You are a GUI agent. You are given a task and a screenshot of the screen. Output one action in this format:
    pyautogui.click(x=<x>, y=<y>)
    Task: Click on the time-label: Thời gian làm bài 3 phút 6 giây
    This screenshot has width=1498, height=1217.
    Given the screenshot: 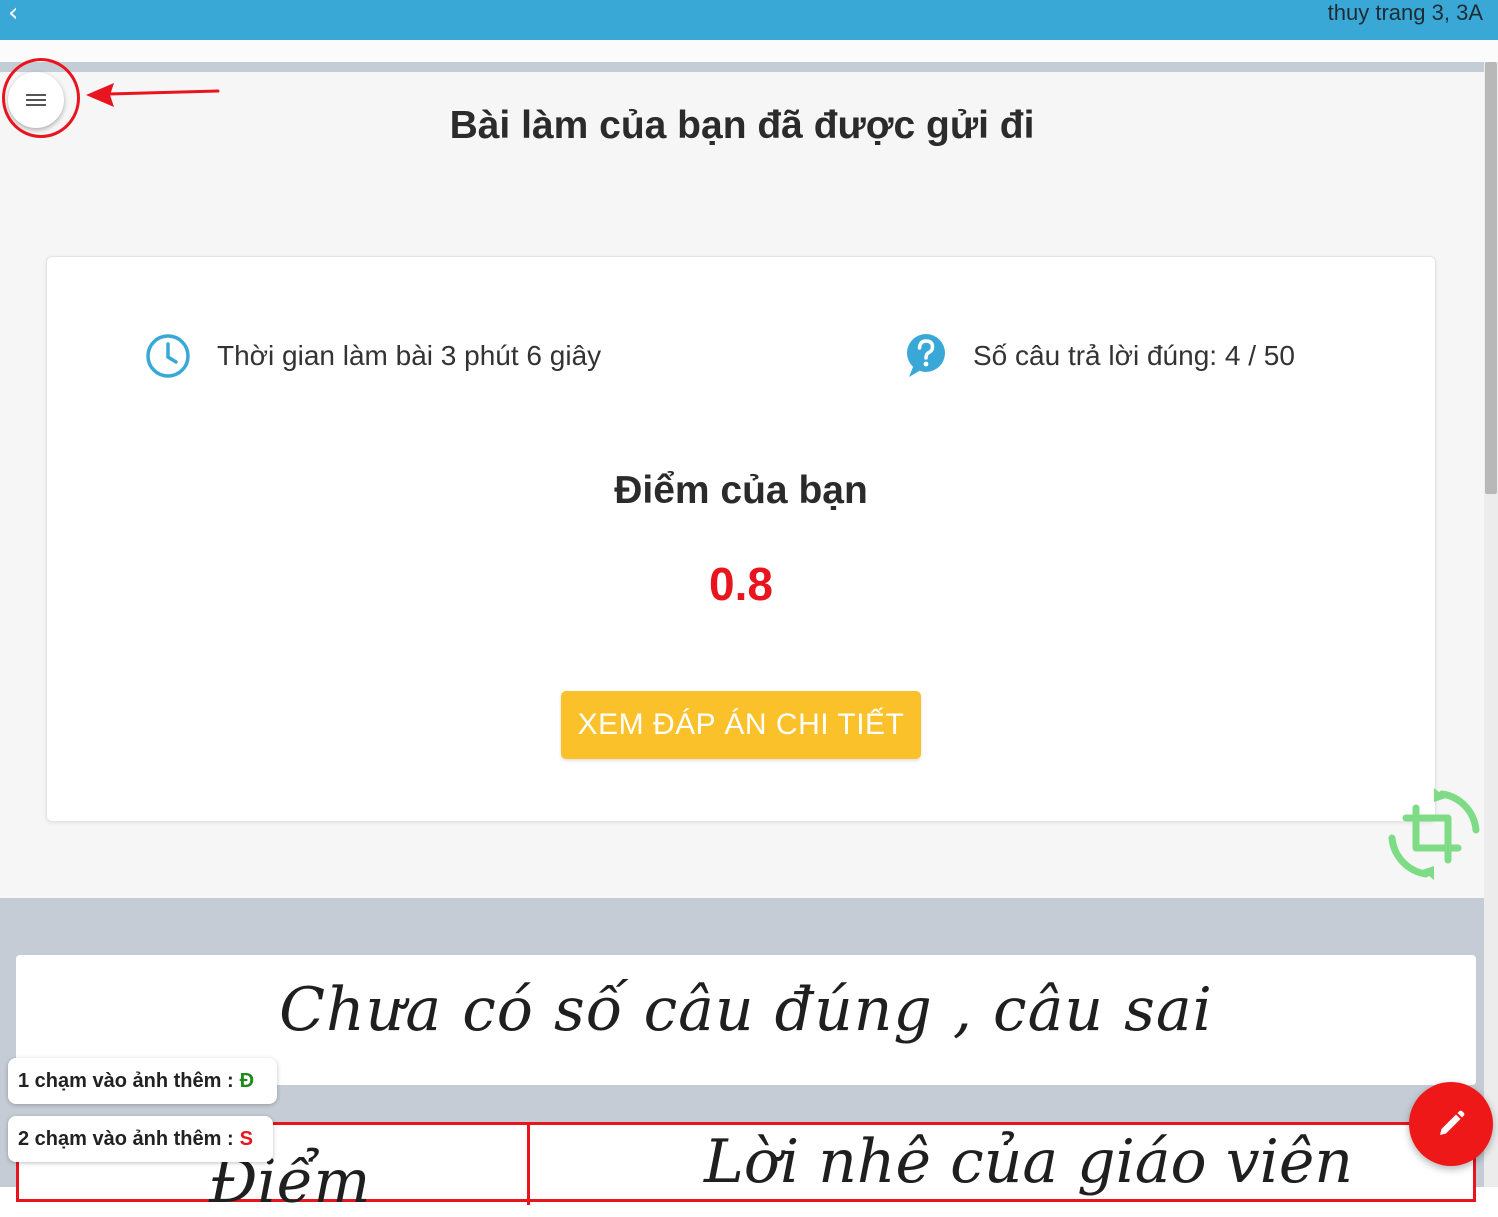 What is the action you would take?
    pyautogui.click(x=409, y=355)
    